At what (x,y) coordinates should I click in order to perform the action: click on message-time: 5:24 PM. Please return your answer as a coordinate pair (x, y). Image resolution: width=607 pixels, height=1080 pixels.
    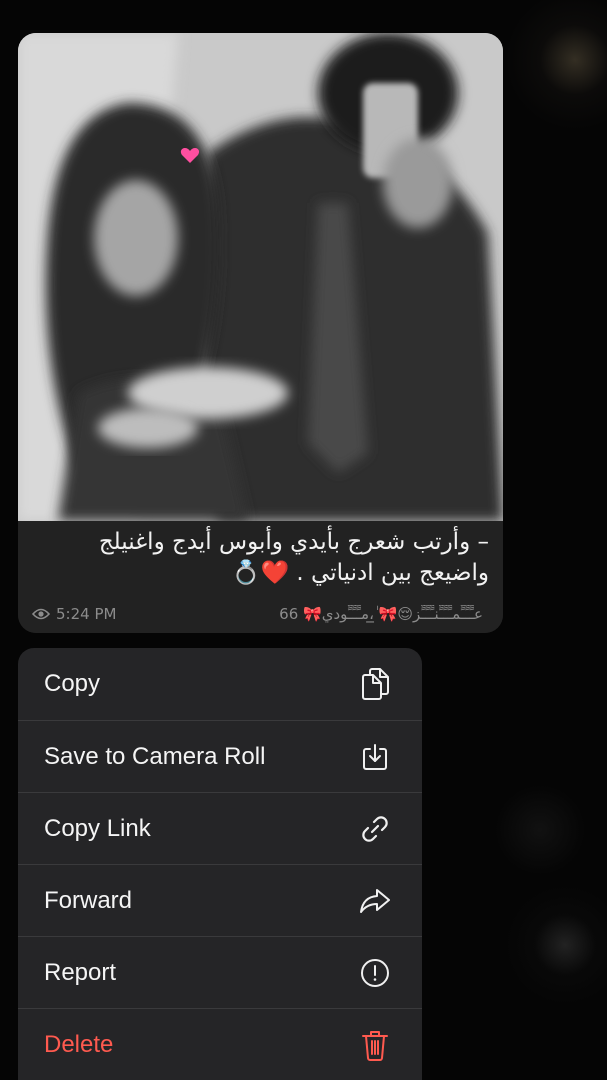
    Looking at the image, I should click on (86, 614).